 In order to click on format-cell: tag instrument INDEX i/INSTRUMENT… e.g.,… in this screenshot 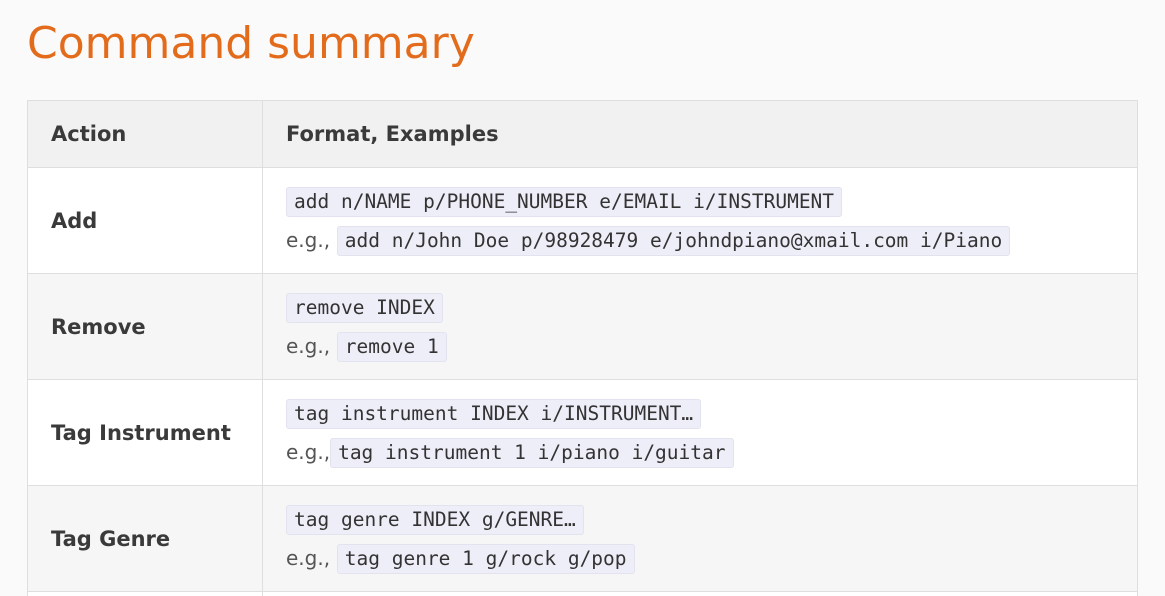, I will do `click(700, 432)`.